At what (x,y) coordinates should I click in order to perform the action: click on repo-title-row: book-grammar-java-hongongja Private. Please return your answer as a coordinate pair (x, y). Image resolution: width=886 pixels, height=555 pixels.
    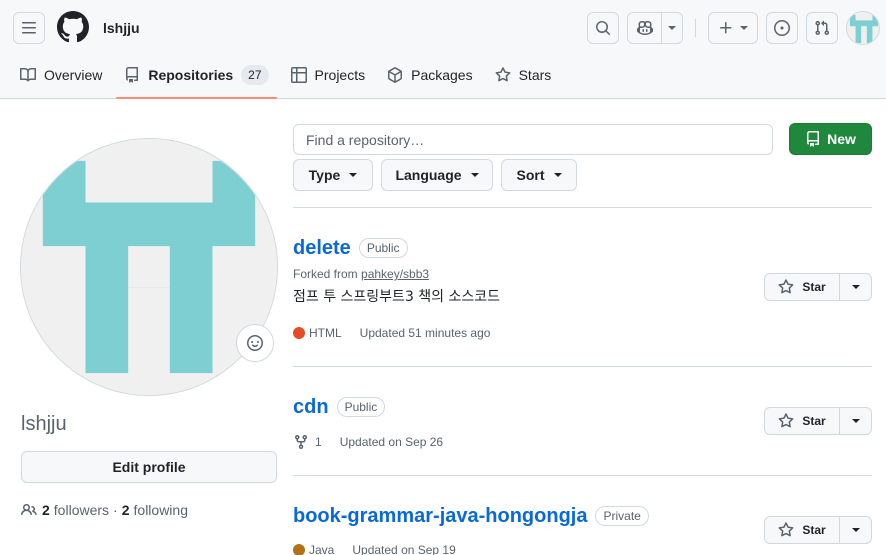
    Looking at the image, I should click on (471, 516).